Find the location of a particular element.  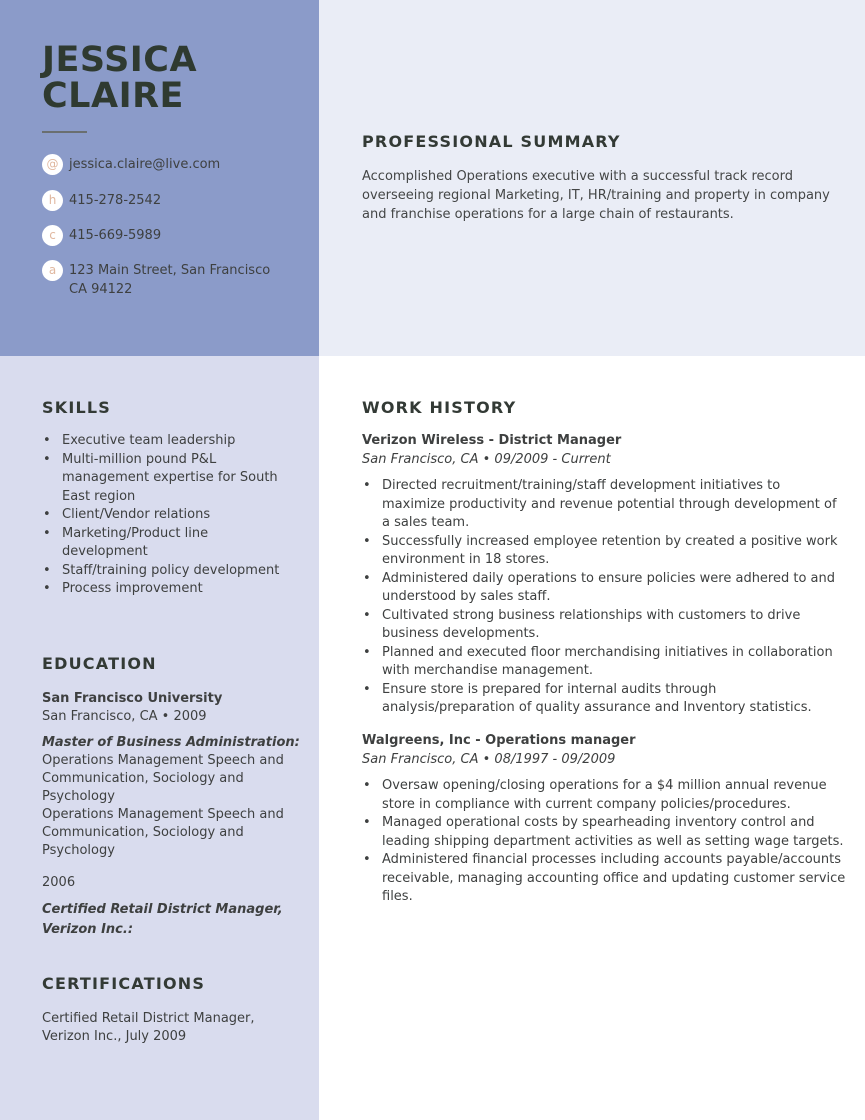

contact-email: @ jessica.claire@live.com is located at coordinates (177, 164).